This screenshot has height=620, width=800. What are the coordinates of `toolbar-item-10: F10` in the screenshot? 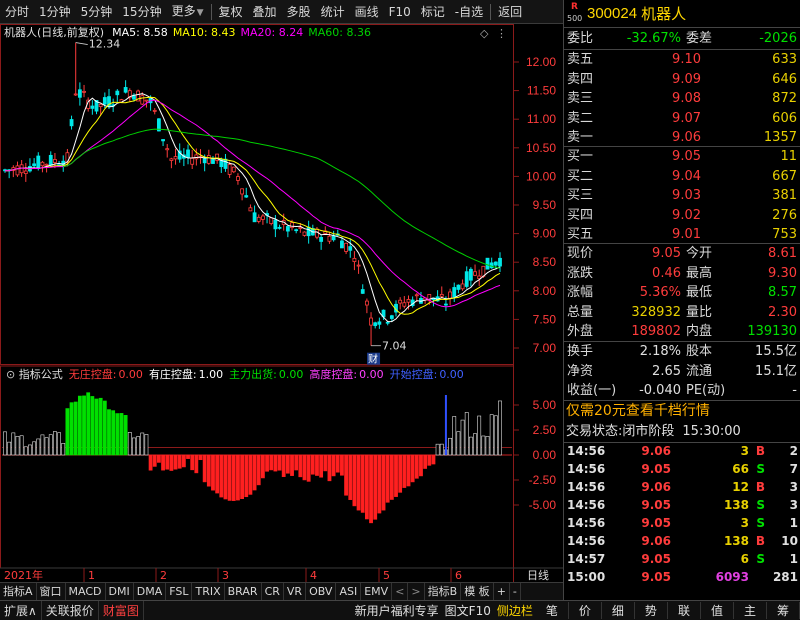 It's located at (400, 12).